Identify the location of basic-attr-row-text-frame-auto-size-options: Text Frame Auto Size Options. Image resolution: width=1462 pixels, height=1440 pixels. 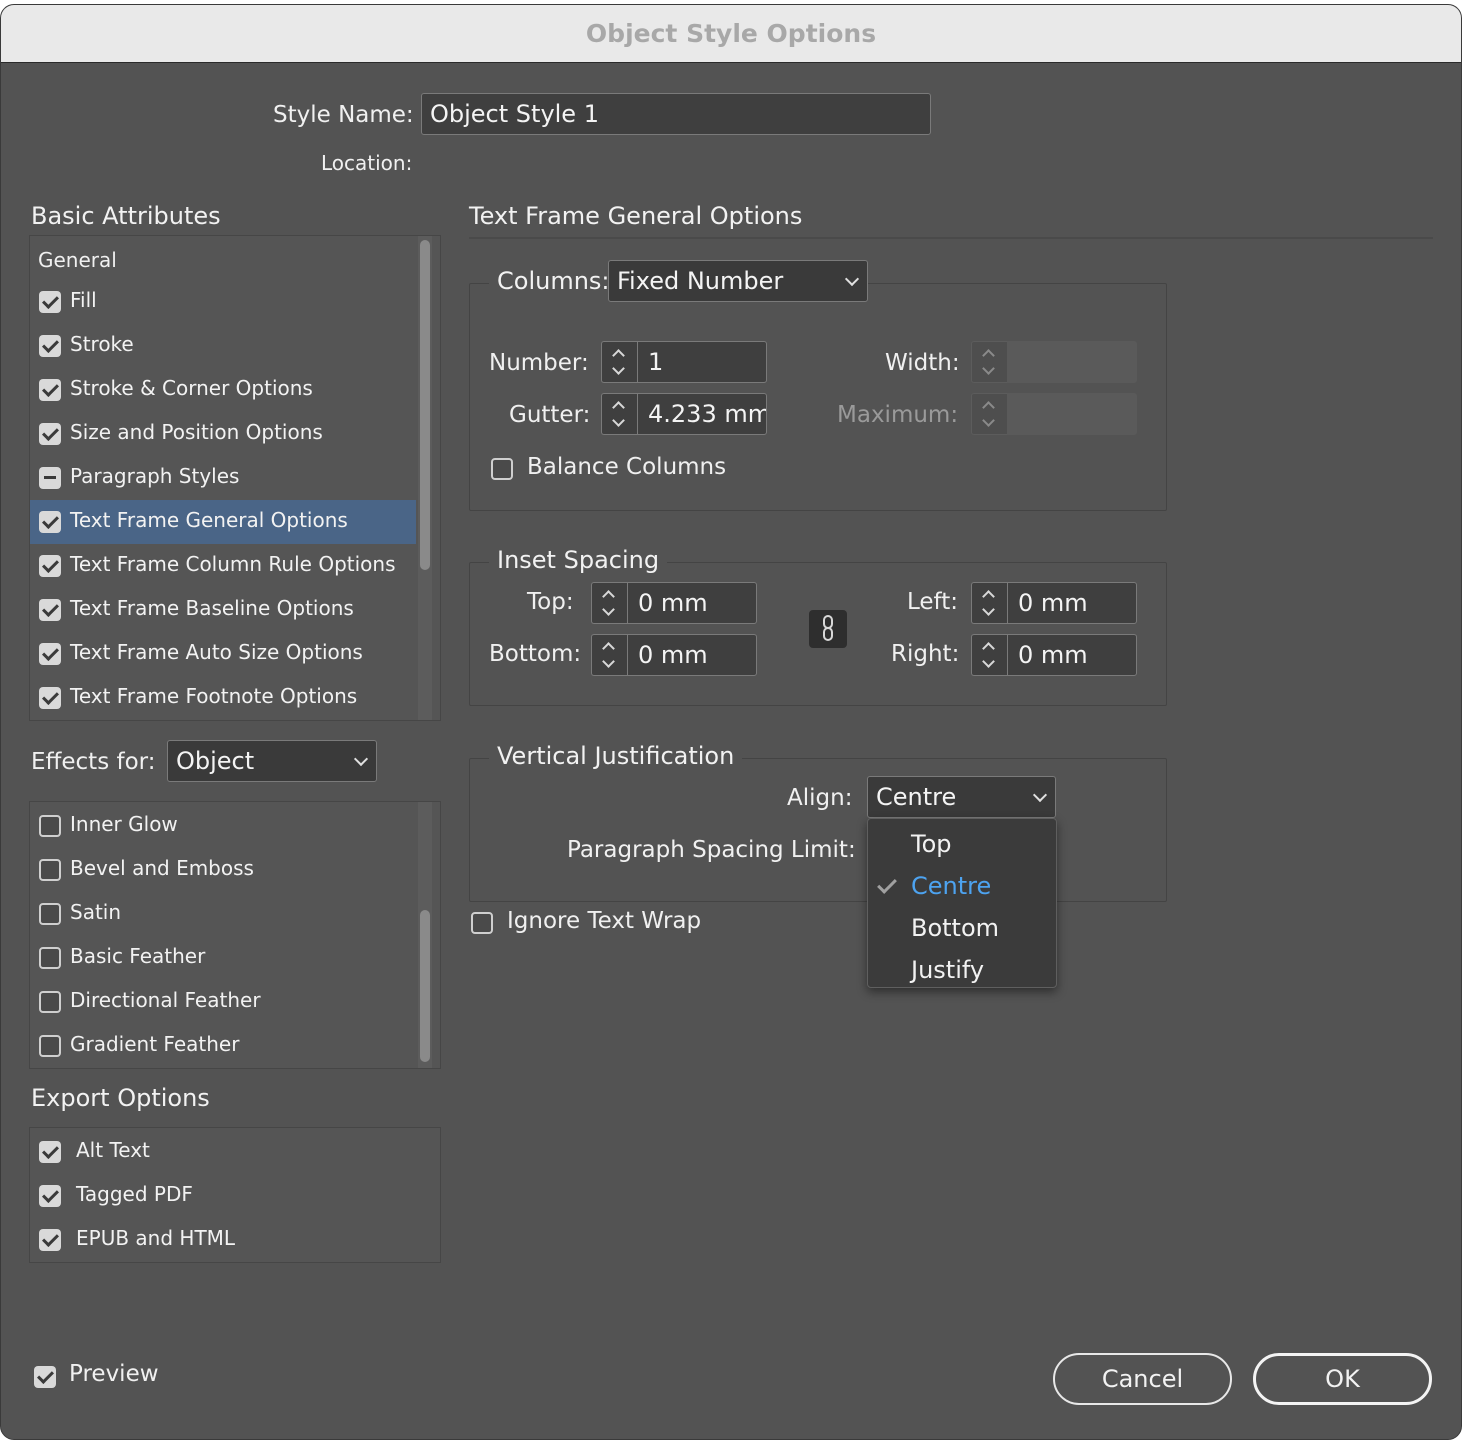
(223, 654).